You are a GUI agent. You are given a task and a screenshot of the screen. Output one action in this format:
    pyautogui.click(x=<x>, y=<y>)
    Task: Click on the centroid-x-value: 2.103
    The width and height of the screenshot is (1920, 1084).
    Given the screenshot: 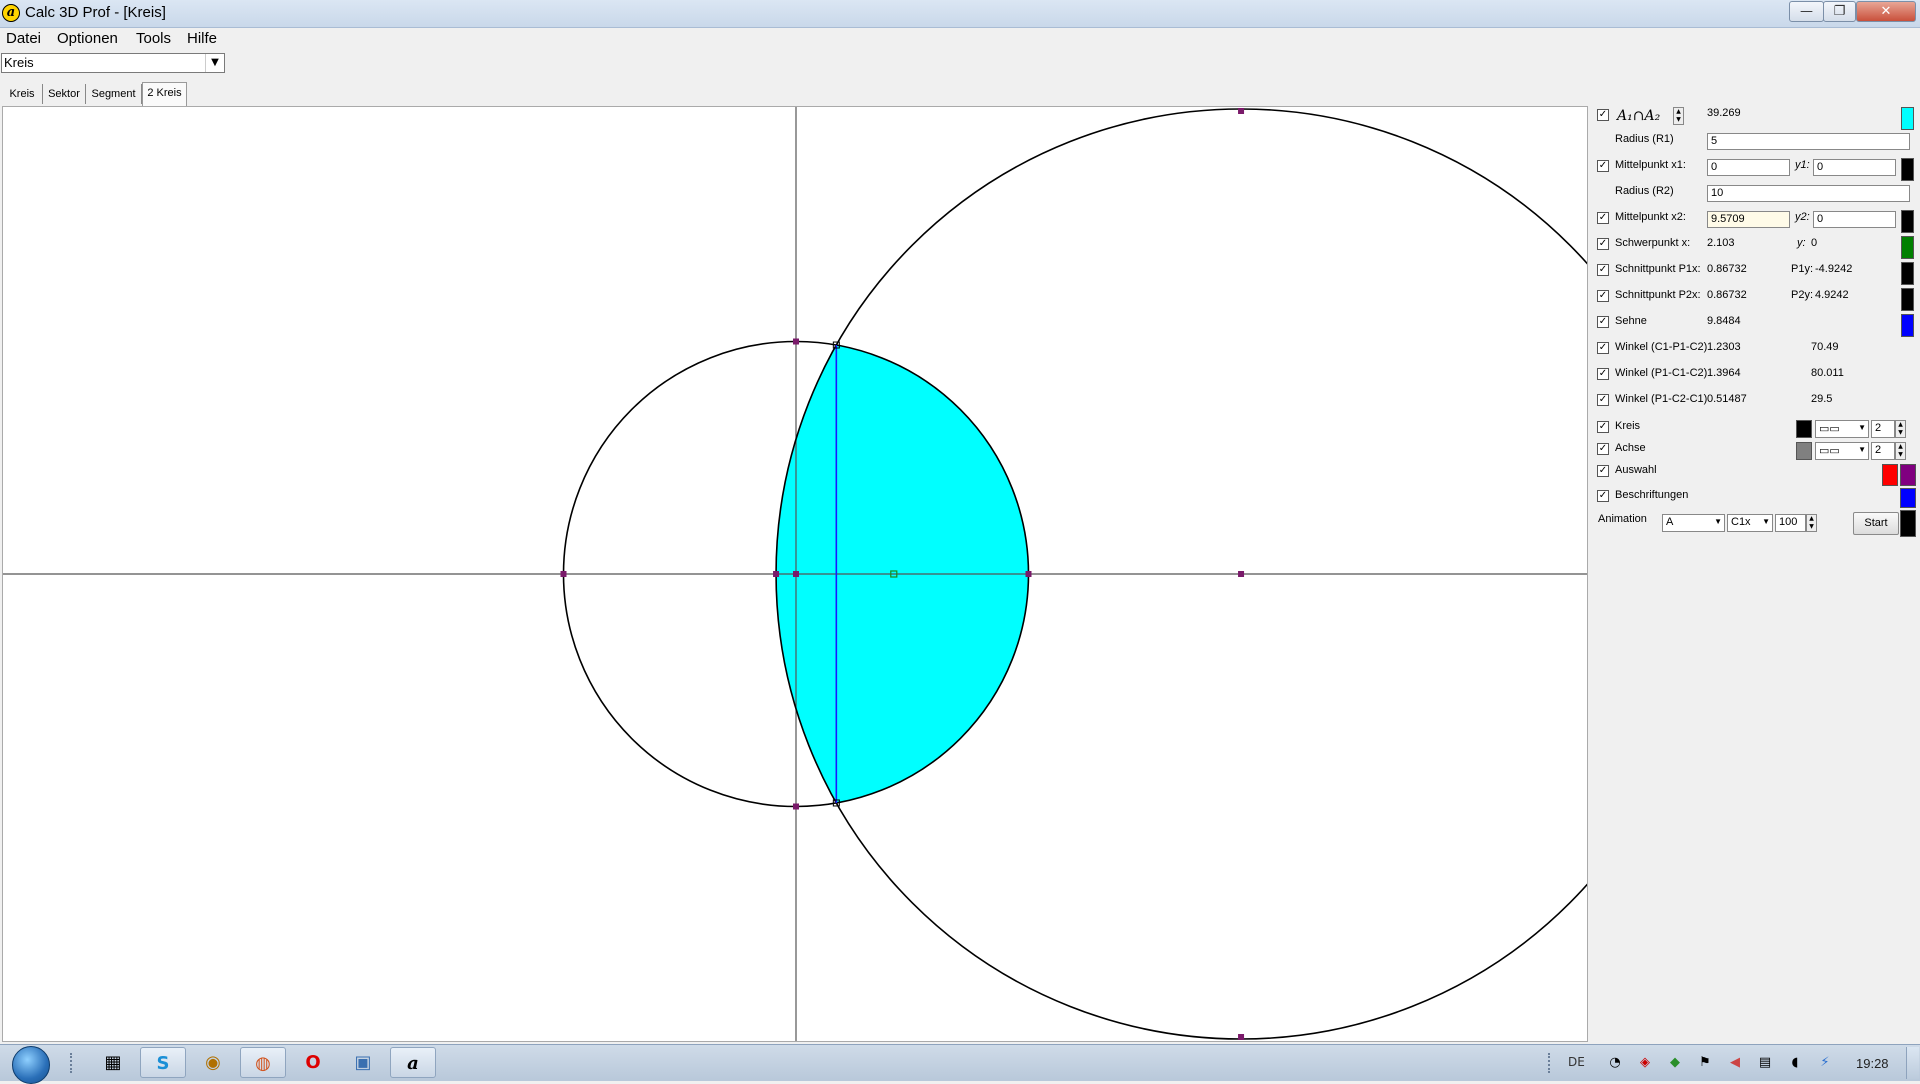 What is the action you would take?
    pyautogui.click(x=1721, y=243)
    